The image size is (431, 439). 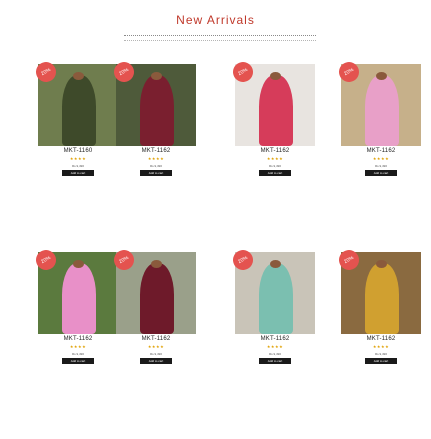 I want to click on product-sku: MKT-1160, so click(x=78, y=151).